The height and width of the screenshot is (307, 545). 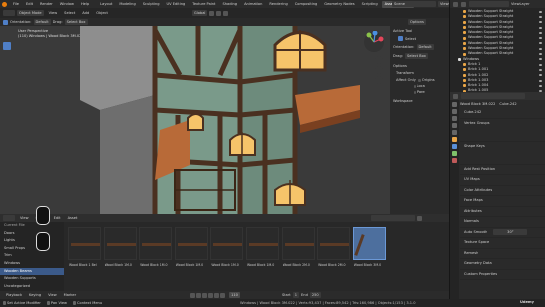 What do you see at coordinates (414, 4) in the screenshot?
I see `scene-selector: Scene` at bounding box center [414, 4].